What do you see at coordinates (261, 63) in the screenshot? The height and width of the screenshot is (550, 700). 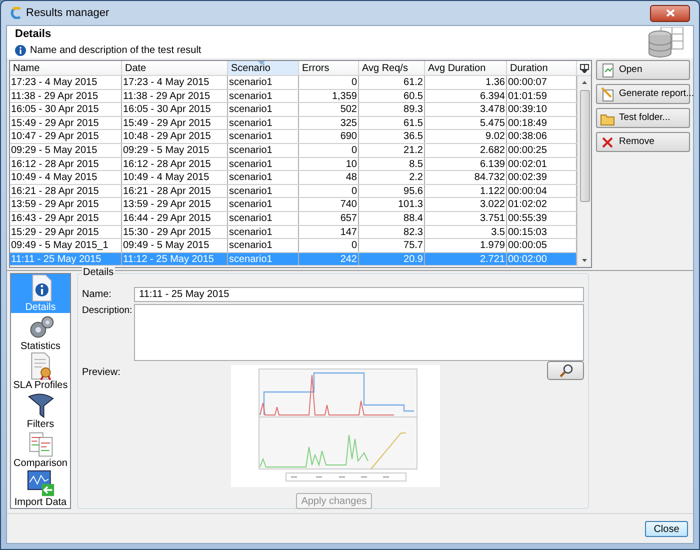 I see `sort-arrow-icon` at bounding box center [261, 63].